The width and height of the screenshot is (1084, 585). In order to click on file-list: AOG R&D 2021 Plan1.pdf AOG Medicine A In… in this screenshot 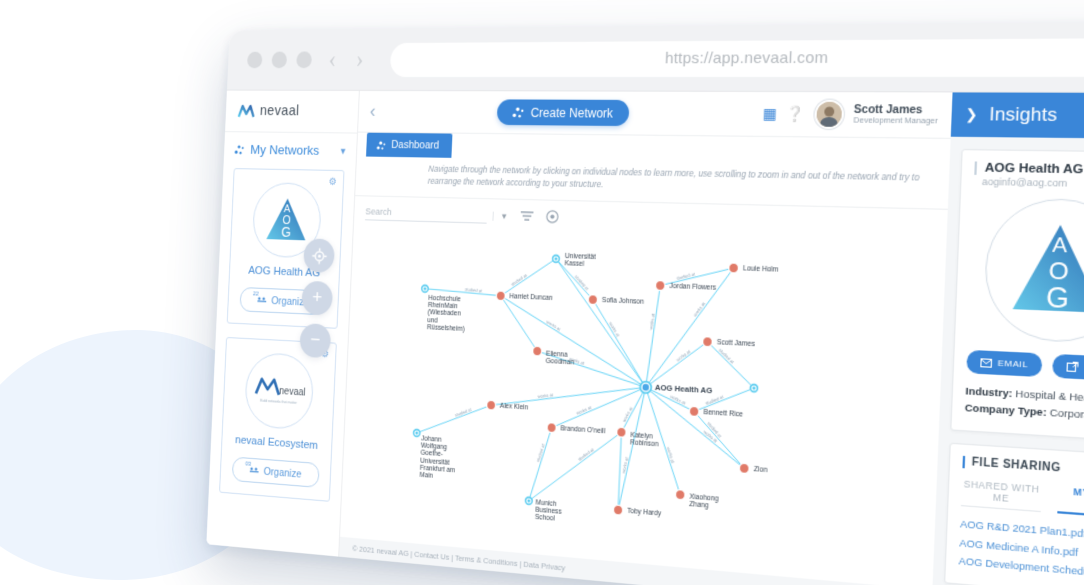, I will do `click(1021, 550)`.